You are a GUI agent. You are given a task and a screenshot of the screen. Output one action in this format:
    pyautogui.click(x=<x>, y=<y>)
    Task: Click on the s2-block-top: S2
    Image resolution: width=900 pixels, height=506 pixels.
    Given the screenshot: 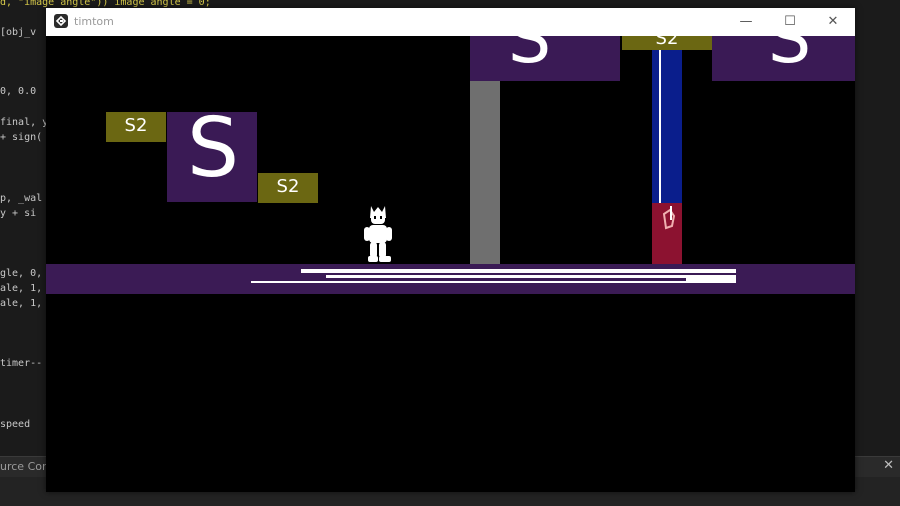 What is the action you would take?
    pyautogui.click(x=667, y=43)
    